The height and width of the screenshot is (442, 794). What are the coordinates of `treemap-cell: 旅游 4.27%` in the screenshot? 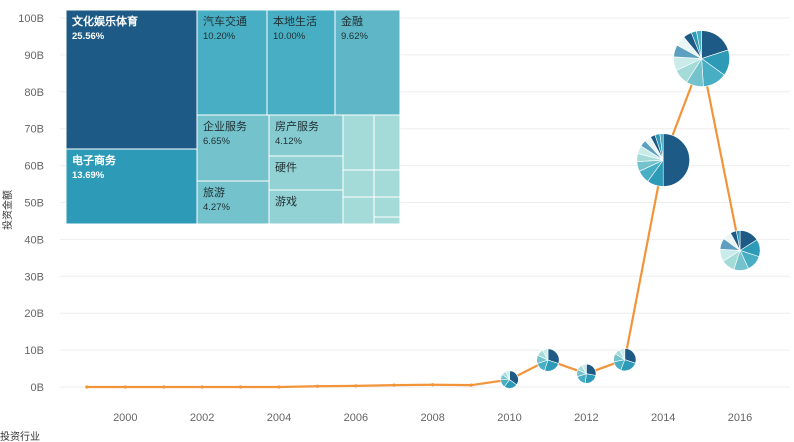 It's located at (233, 202).